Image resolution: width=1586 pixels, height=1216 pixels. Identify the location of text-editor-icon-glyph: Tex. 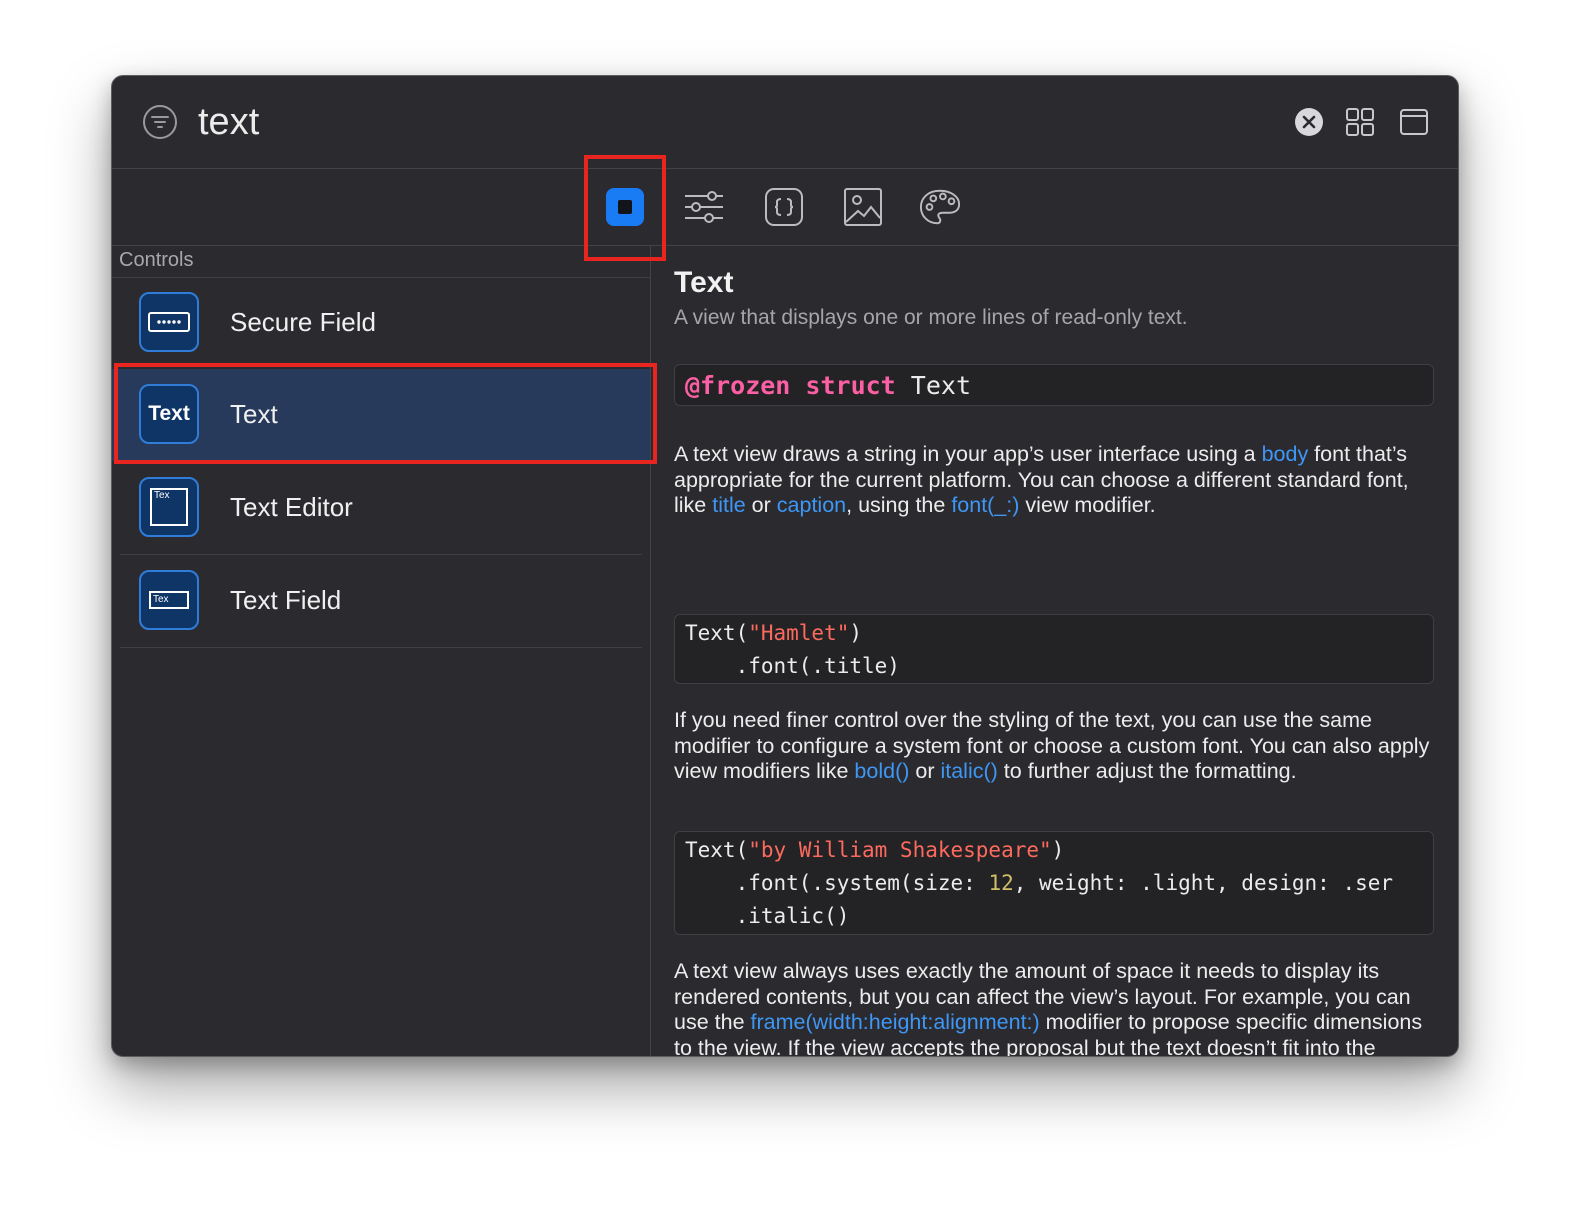
(162, 495).